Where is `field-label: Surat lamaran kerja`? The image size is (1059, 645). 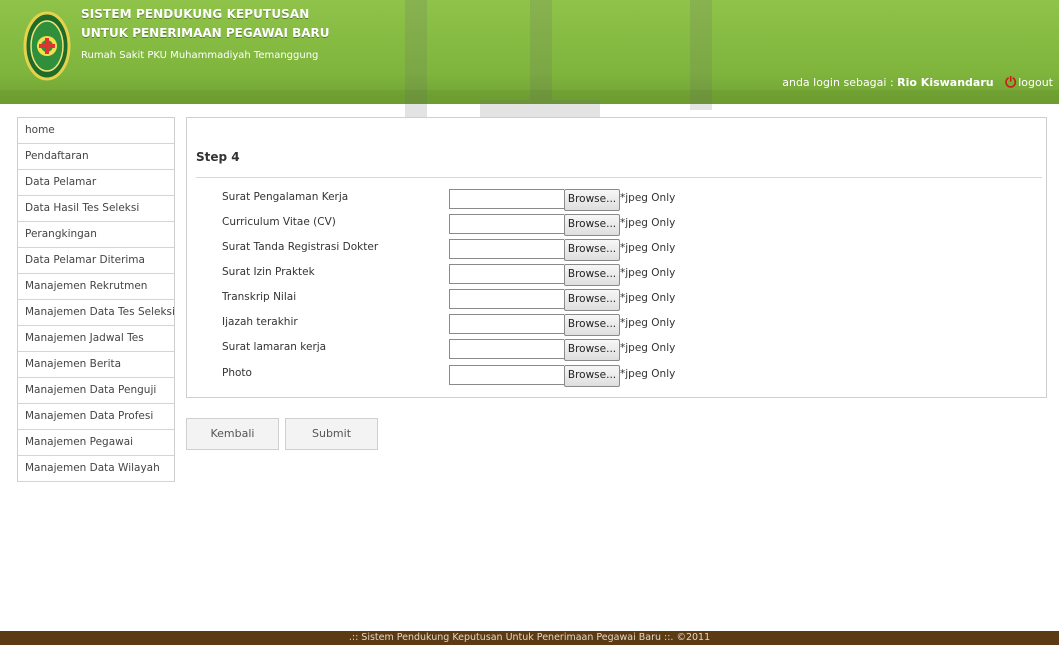
field-label: Surat lamaran kerja is located at coordinates (274, 347).